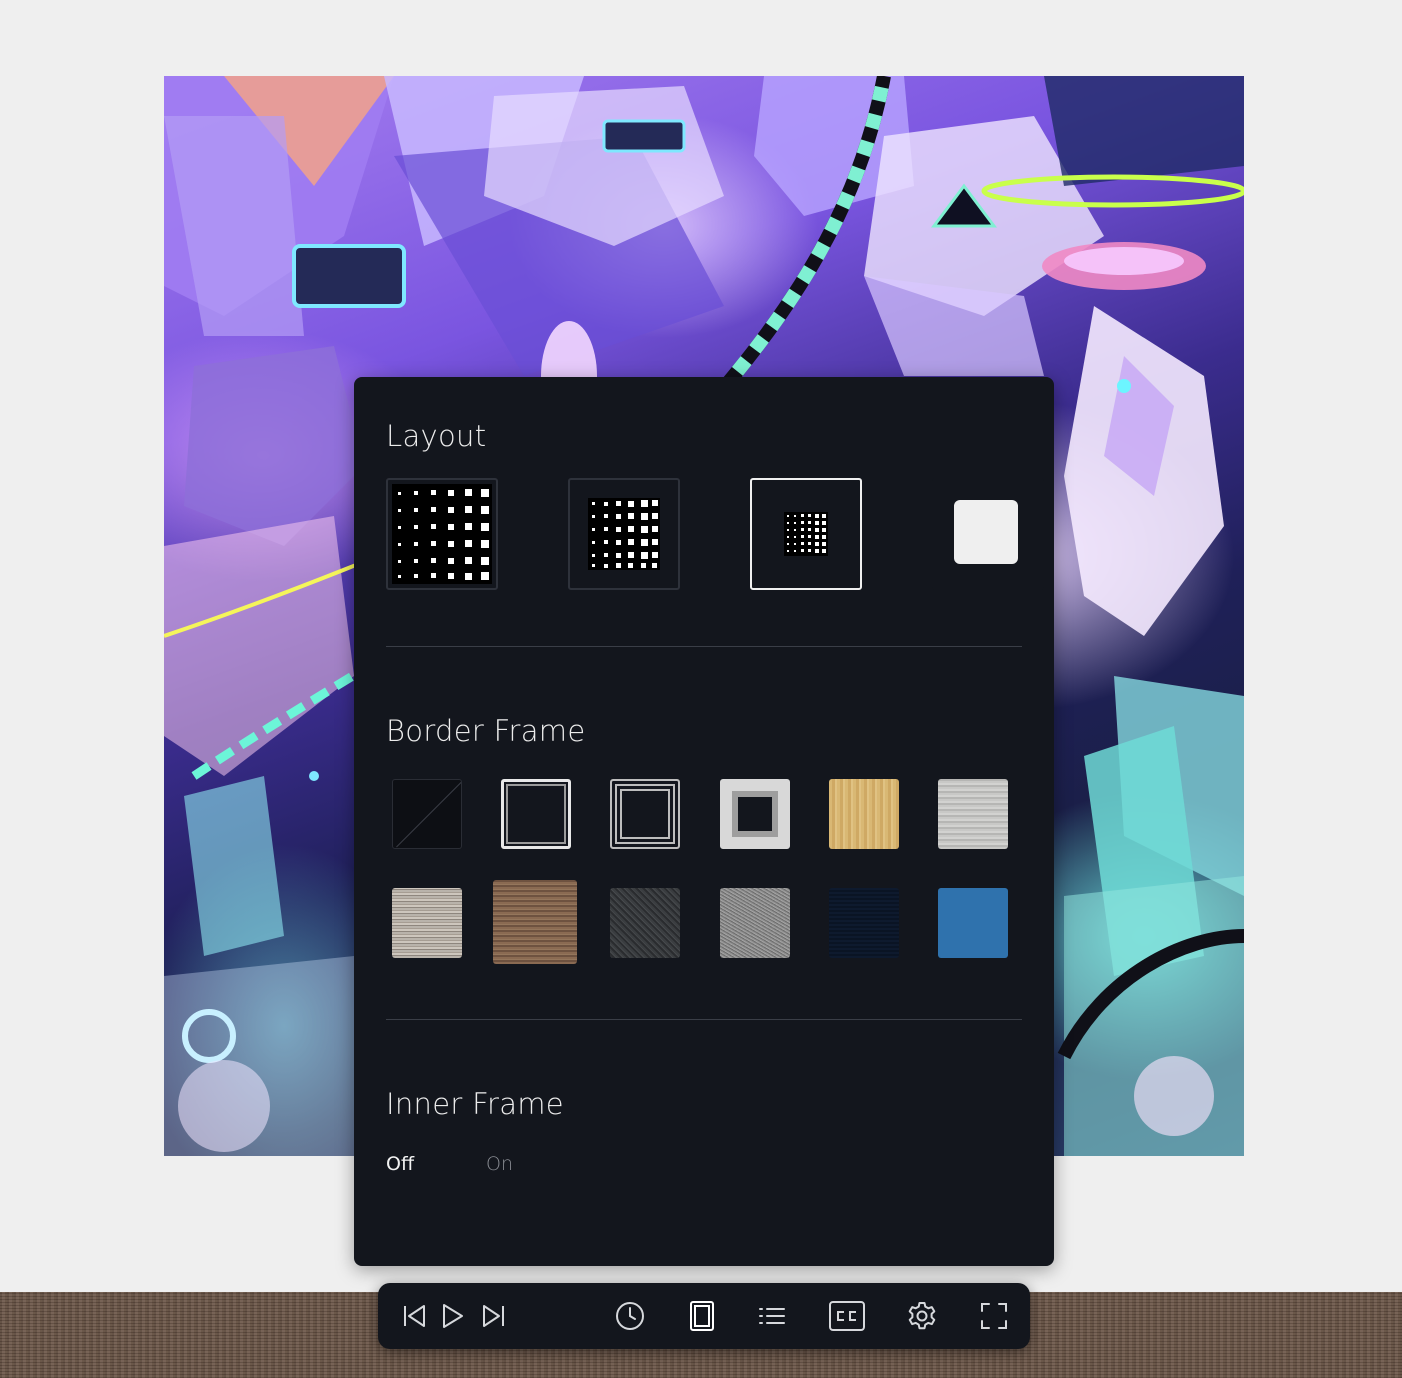  I want to click on frame-icon, so click(702, 1316).